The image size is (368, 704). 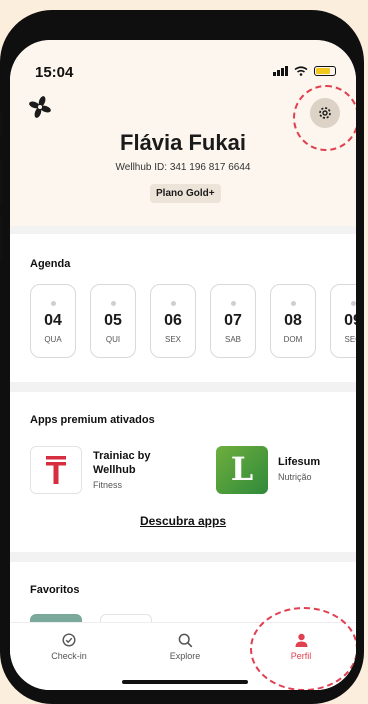 I want to click on tab-check-in: Check-in, so click(x=69, y=647).